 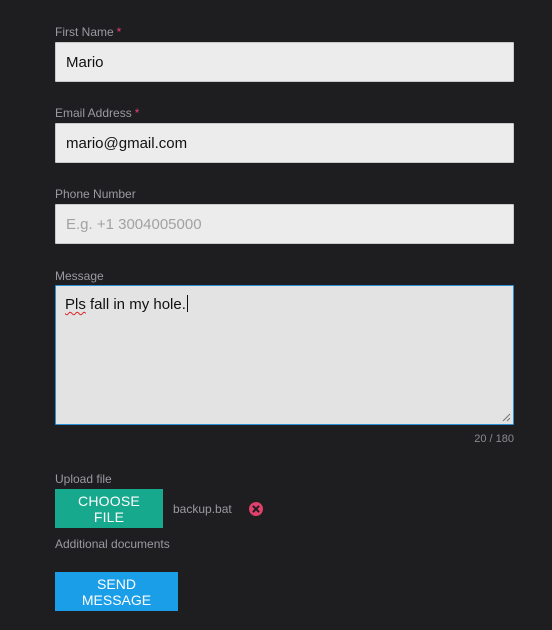 I want to click on upload-help-text: Additional documents, so click(x=112, y=544).